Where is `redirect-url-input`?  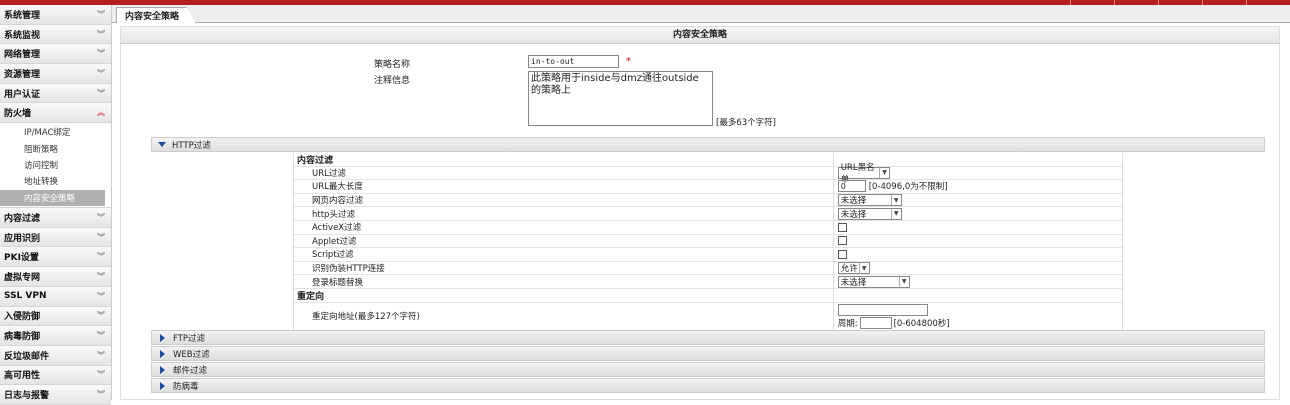 redirect-url-input is located at coordinates (882, 309).